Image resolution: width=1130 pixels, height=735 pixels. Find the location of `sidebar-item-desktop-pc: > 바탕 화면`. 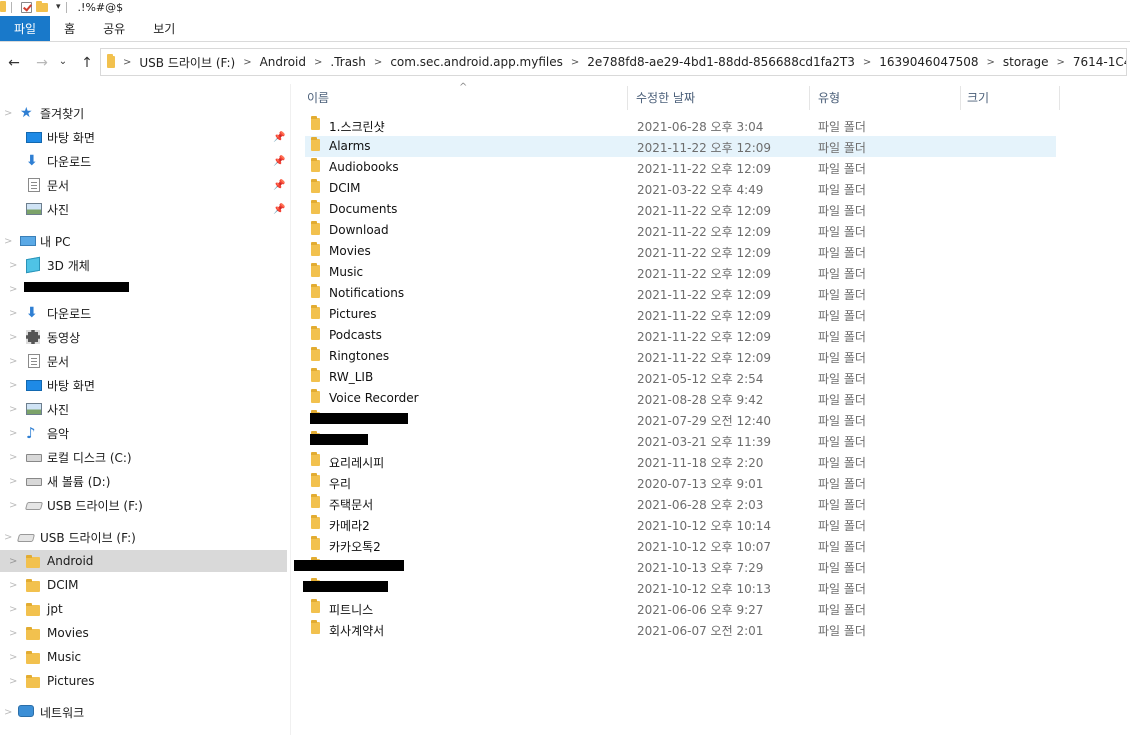

sidebar-item-desktop-pc: > 바탕 화면 is located at coordinates (143, 385).